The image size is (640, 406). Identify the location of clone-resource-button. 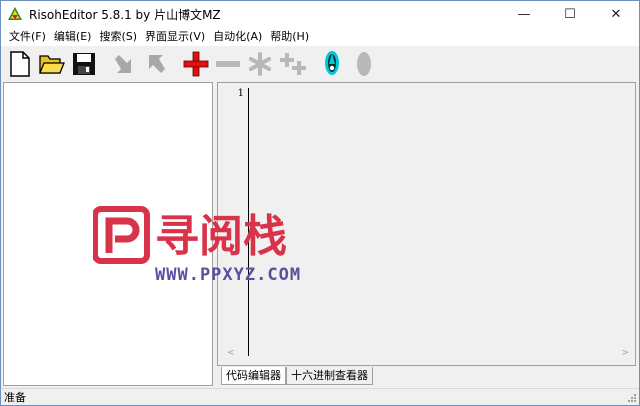
(292, 64).